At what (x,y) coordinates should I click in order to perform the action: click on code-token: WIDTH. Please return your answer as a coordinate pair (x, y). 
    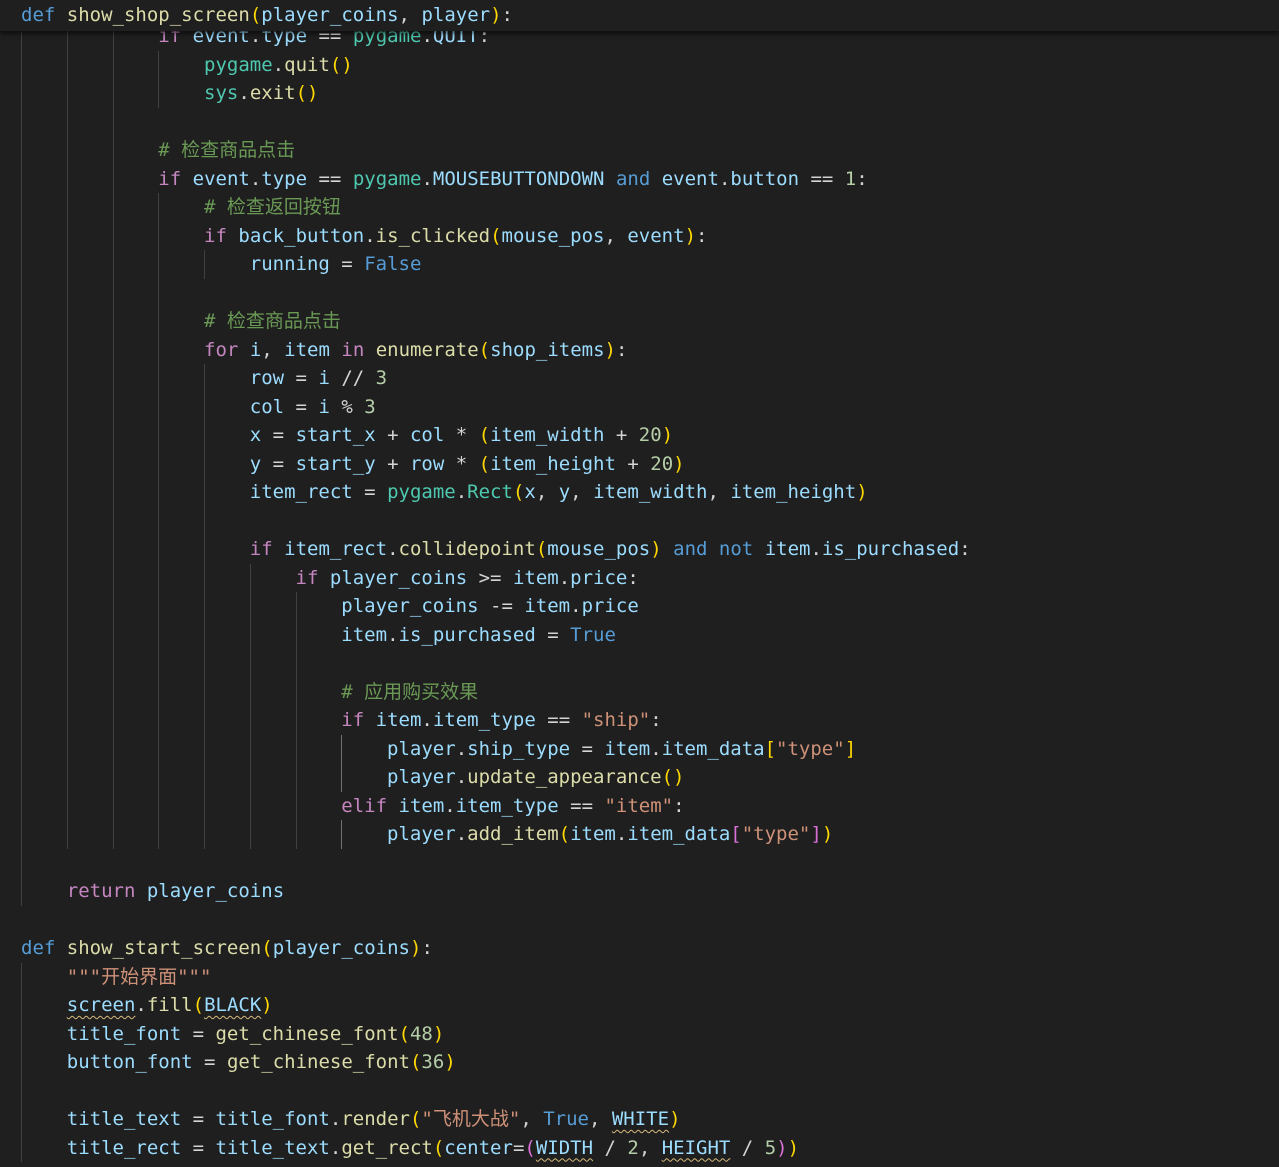
    Looking at the image, I should click on (564, 1147).